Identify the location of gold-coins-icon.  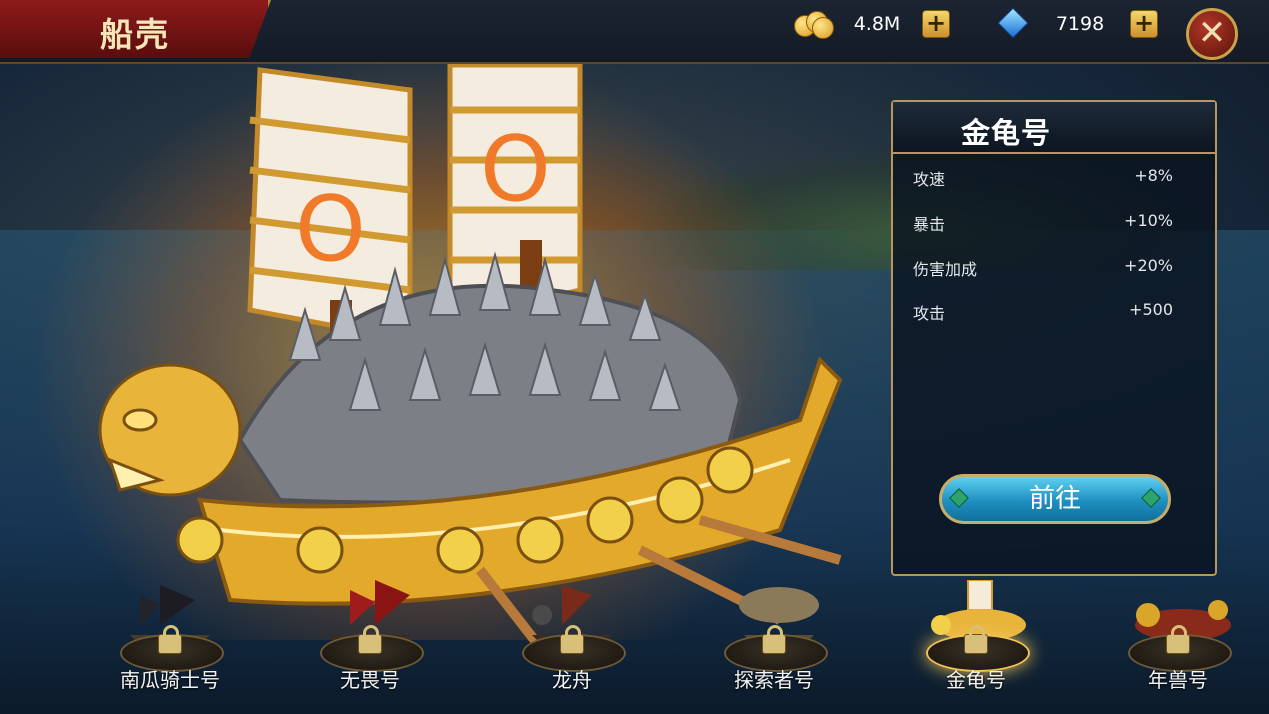
(813, 25).